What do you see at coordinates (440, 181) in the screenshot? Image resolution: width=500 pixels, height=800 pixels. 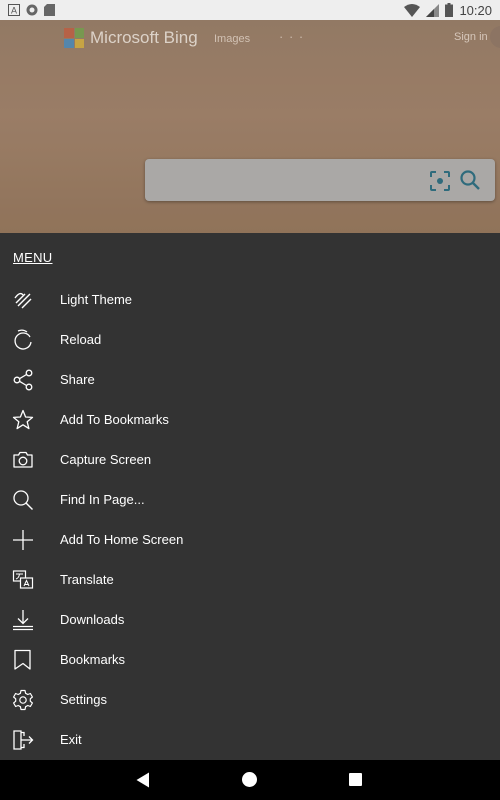 I see `visual-search-icon` at bounding box center [440, 181].